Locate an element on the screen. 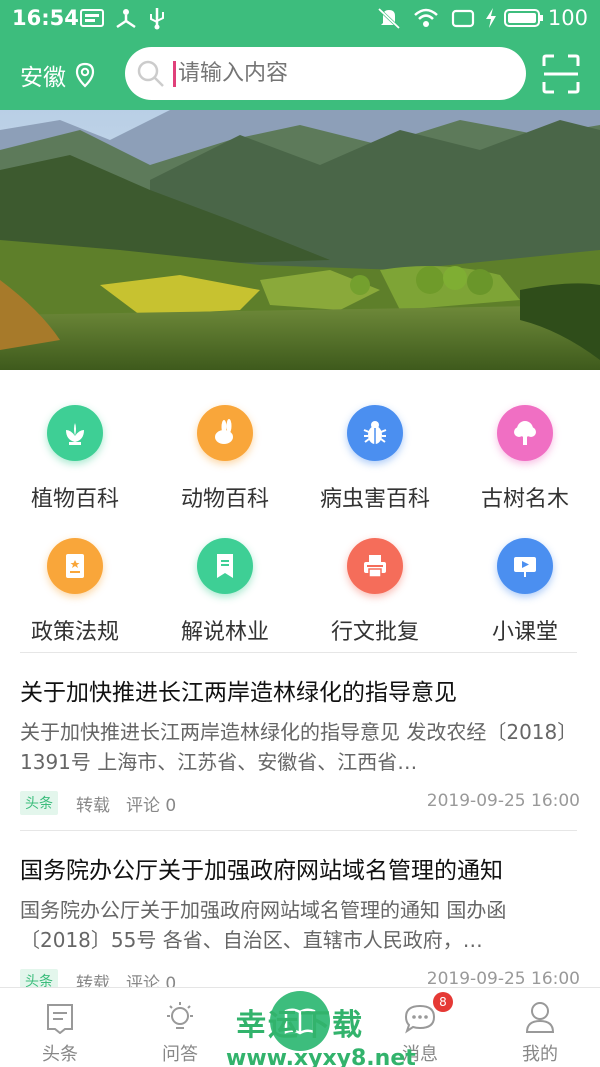 The image size is (600, 1067). status-time: 16:54 is located at coordinates (45, 18).